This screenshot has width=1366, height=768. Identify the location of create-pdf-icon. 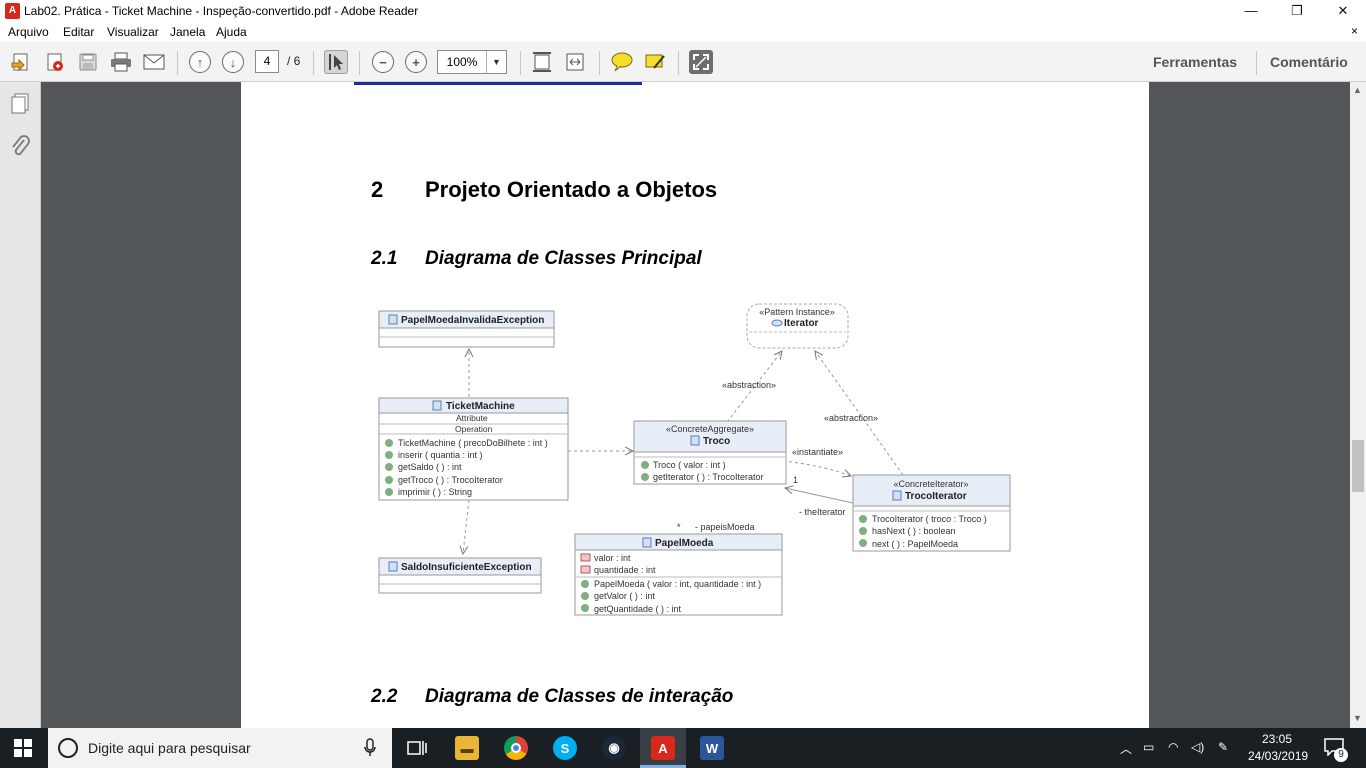
(55, 62).